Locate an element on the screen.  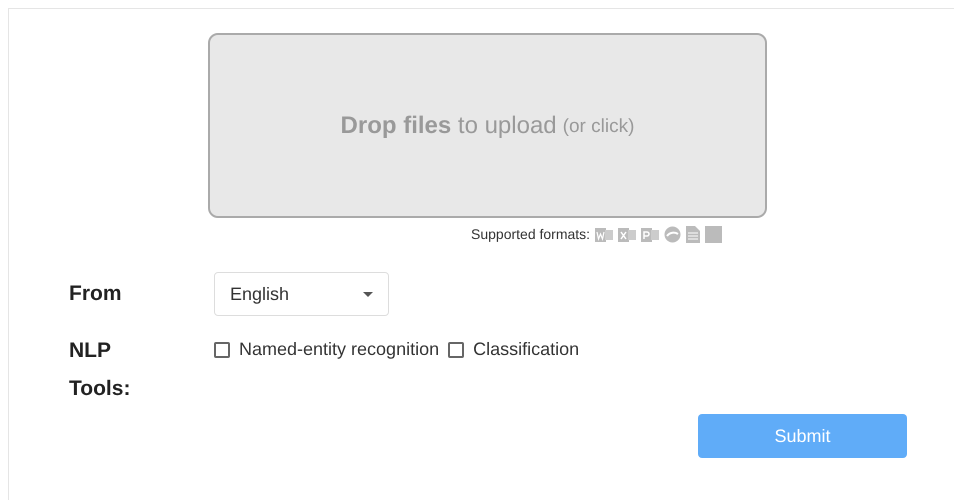
supported-formats-label: Supported formats: is located at coordinates (530, 234).